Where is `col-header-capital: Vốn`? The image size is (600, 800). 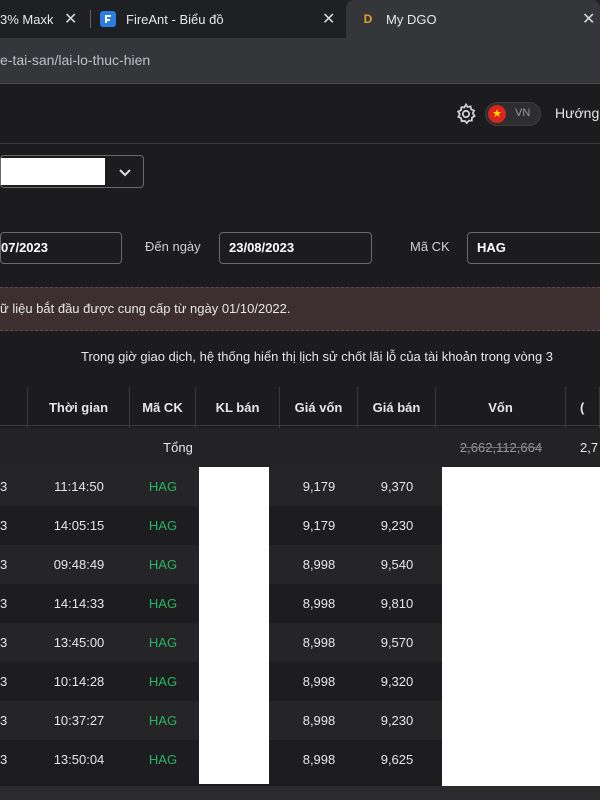 col-header-capital: Vốn is located at coordinates (501, 407).